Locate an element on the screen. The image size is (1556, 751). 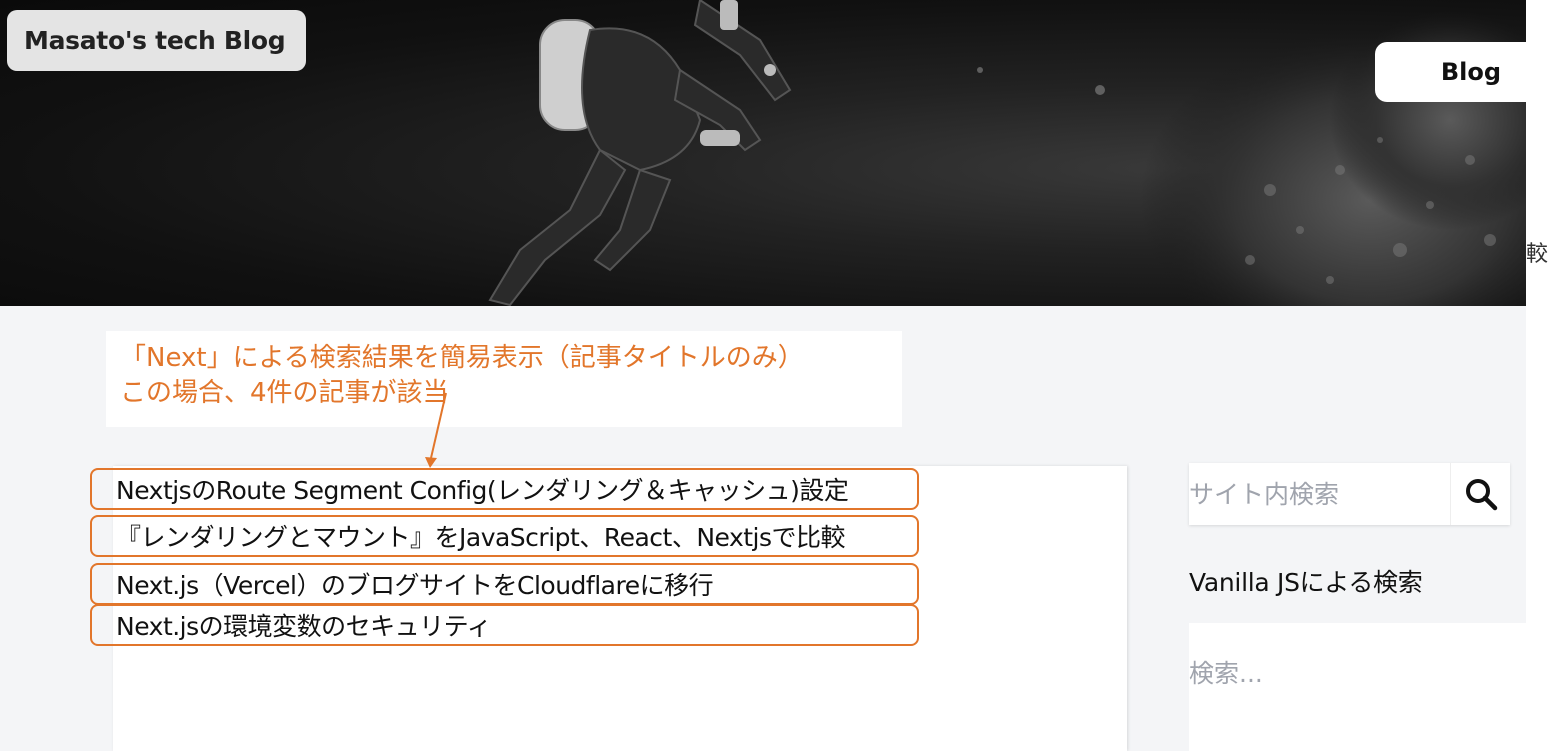
vanilla-search-heading: Vanilla JSによる検索 is located at coordinates (1306, 582).